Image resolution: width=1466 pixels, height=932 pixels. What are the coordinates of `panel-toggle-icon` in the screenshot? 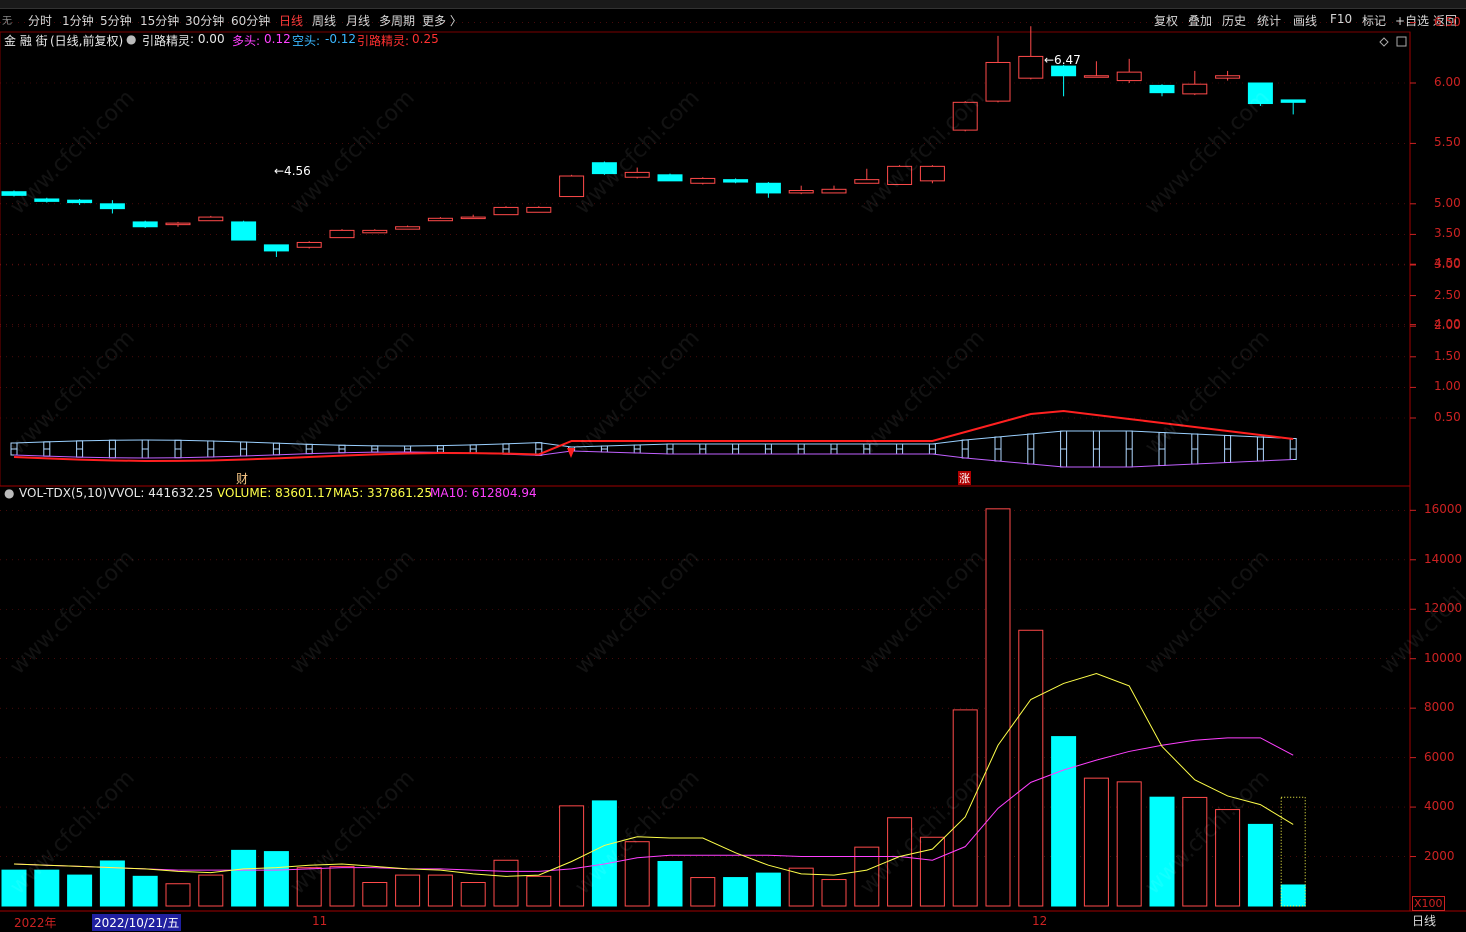 It's located at (1401, 41).